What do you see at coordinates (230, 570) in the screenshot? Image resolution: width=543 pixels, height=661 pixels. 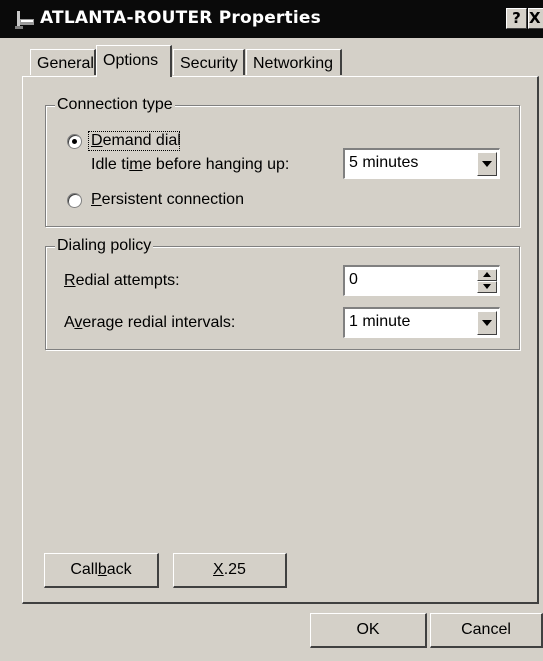 I see `x25-button: X.25` at bounding box center [230, 570].